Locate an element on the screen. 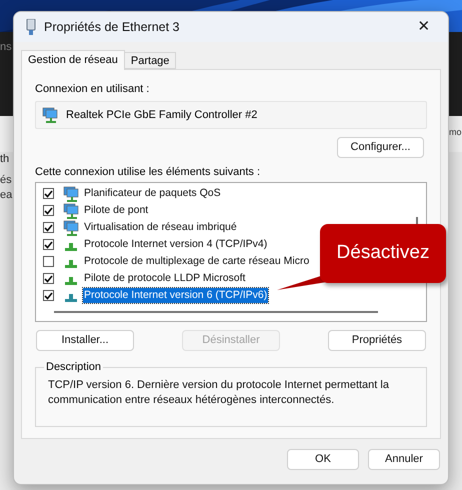 Image resolution: width=462 pixels, height=490 pixels. item-label: Pilote de pont is located at coordinates (116, 210).